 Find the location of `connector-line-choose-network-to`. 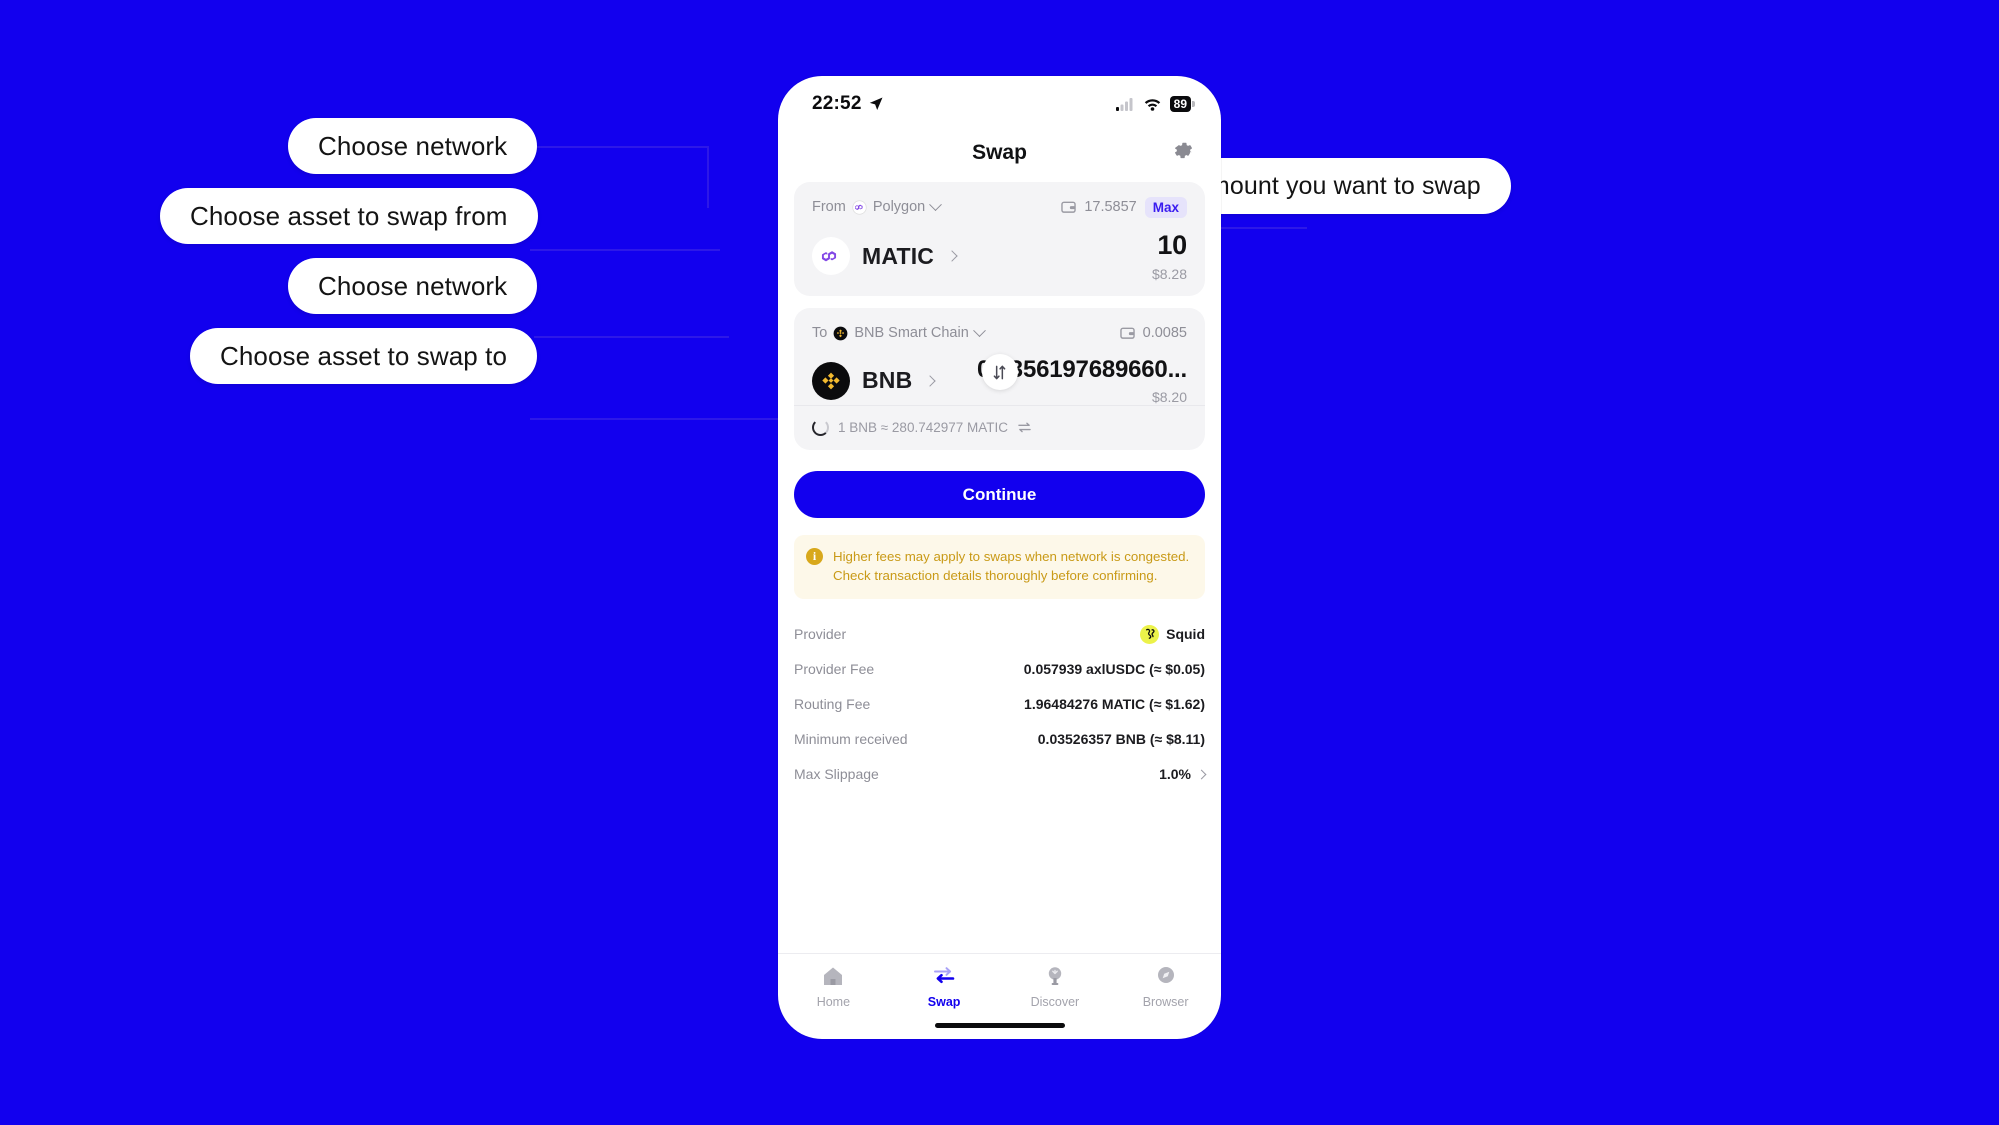

connector-line-choose-network-to is located at coordinates (631, 337).